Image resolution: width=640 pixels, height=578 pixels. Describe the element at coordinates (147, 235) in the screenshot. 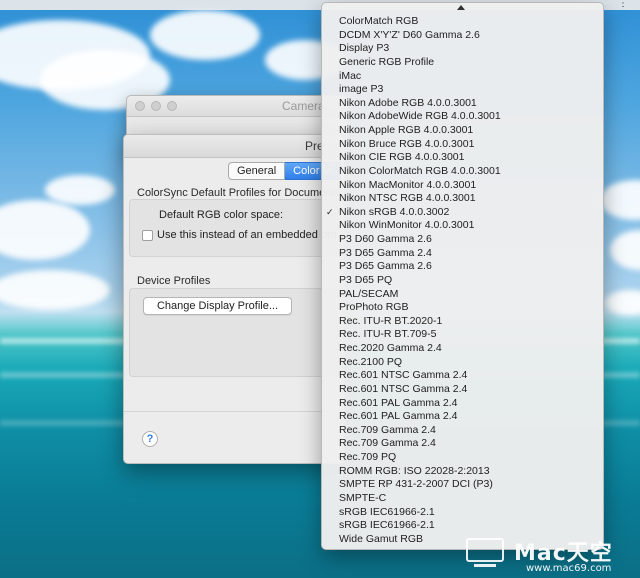

I see `use-instead-checkbox` at that location.